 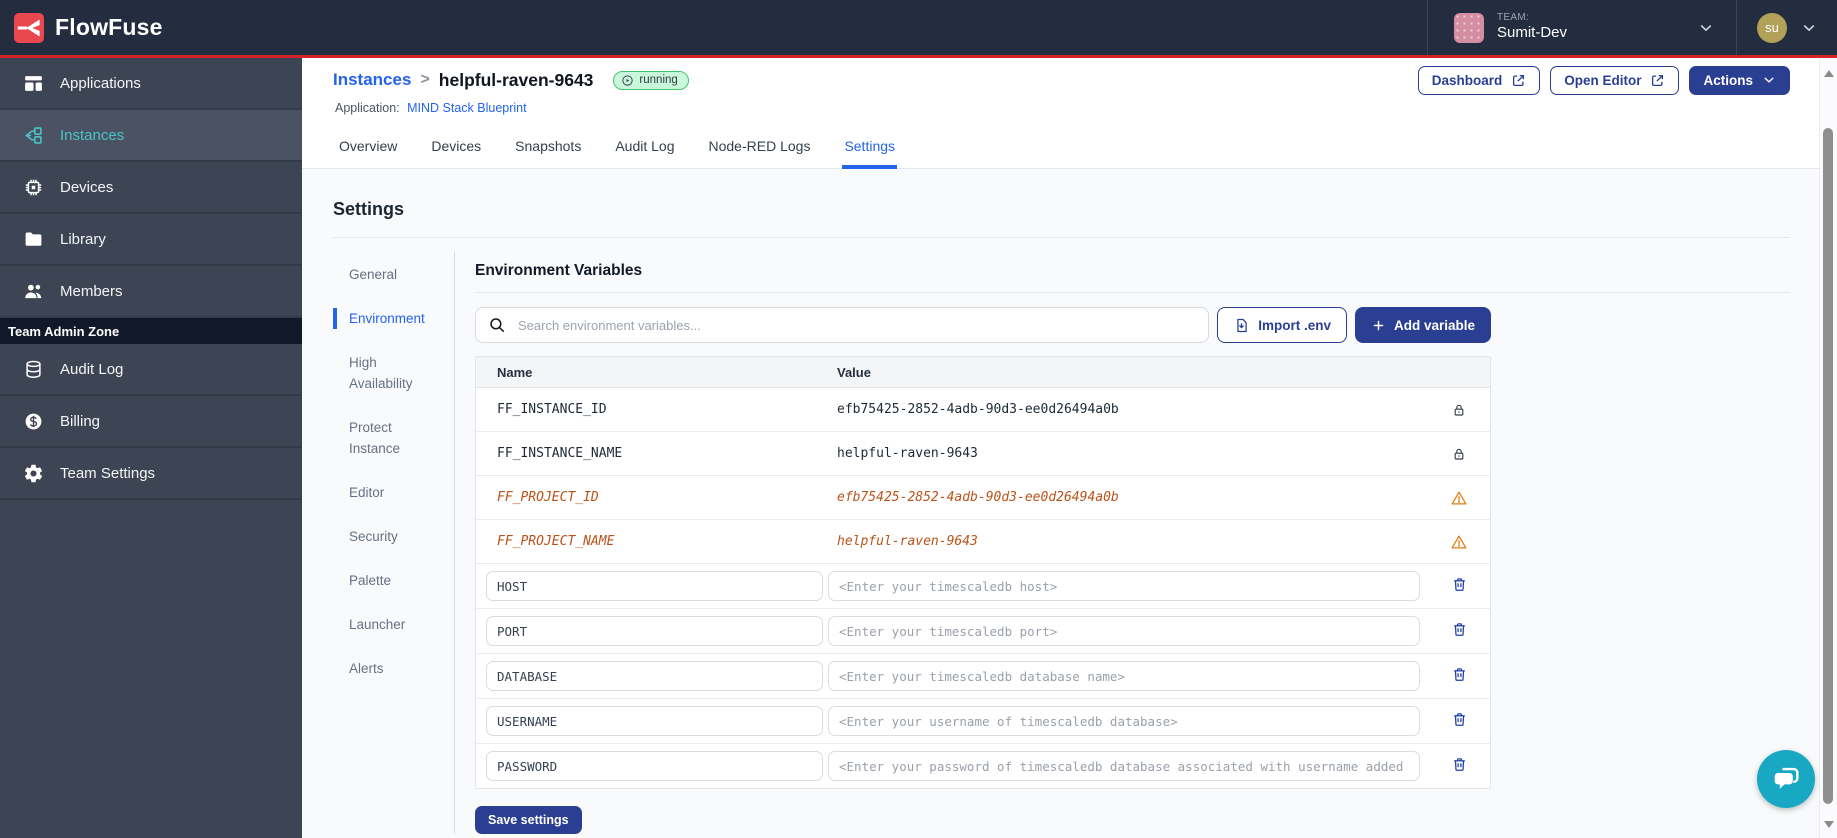 What do you see at coordinates (83, 239) in the screenshot?
I see `sidebar-item-label: Library` at bounding box center [83, 239].